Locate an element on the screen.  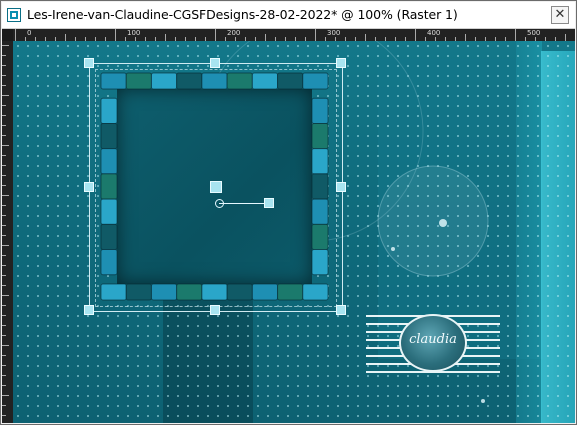
resize-handle-right is located at coordinates (341, 187).